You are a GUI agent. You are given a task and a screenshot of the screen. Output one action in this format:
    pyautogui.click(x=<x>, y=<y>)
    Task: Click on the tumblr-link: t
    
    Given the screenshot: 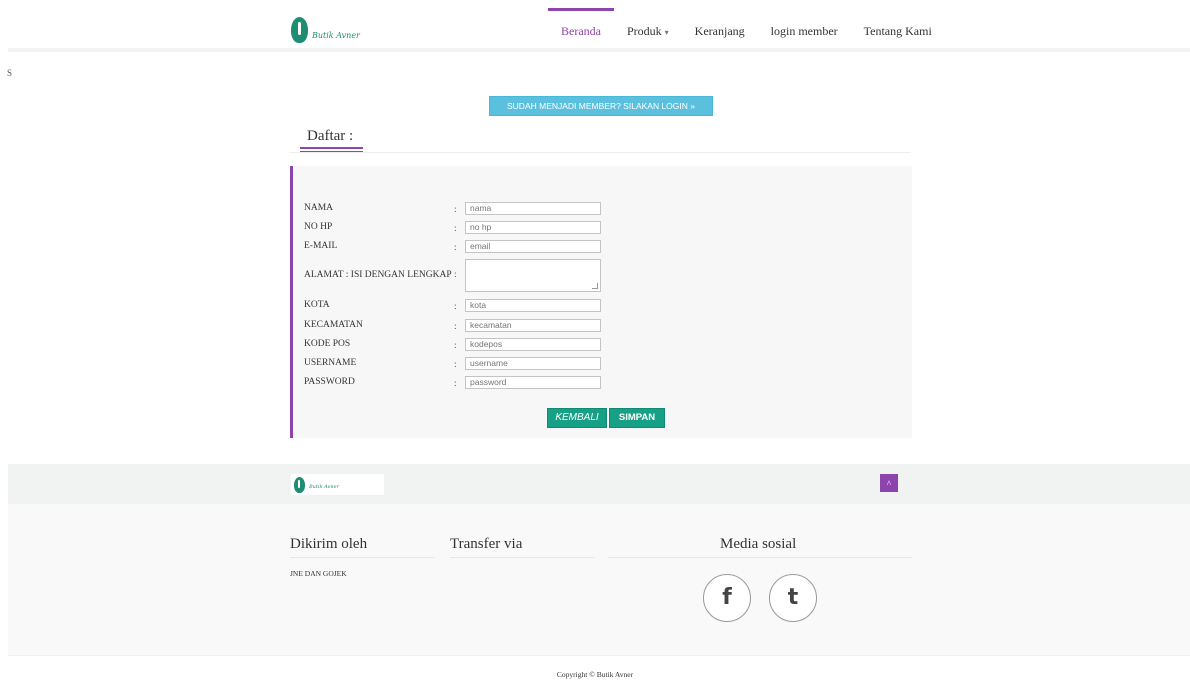 What is the action you would take?
    pyautogui.click(x=793, y=598)
    